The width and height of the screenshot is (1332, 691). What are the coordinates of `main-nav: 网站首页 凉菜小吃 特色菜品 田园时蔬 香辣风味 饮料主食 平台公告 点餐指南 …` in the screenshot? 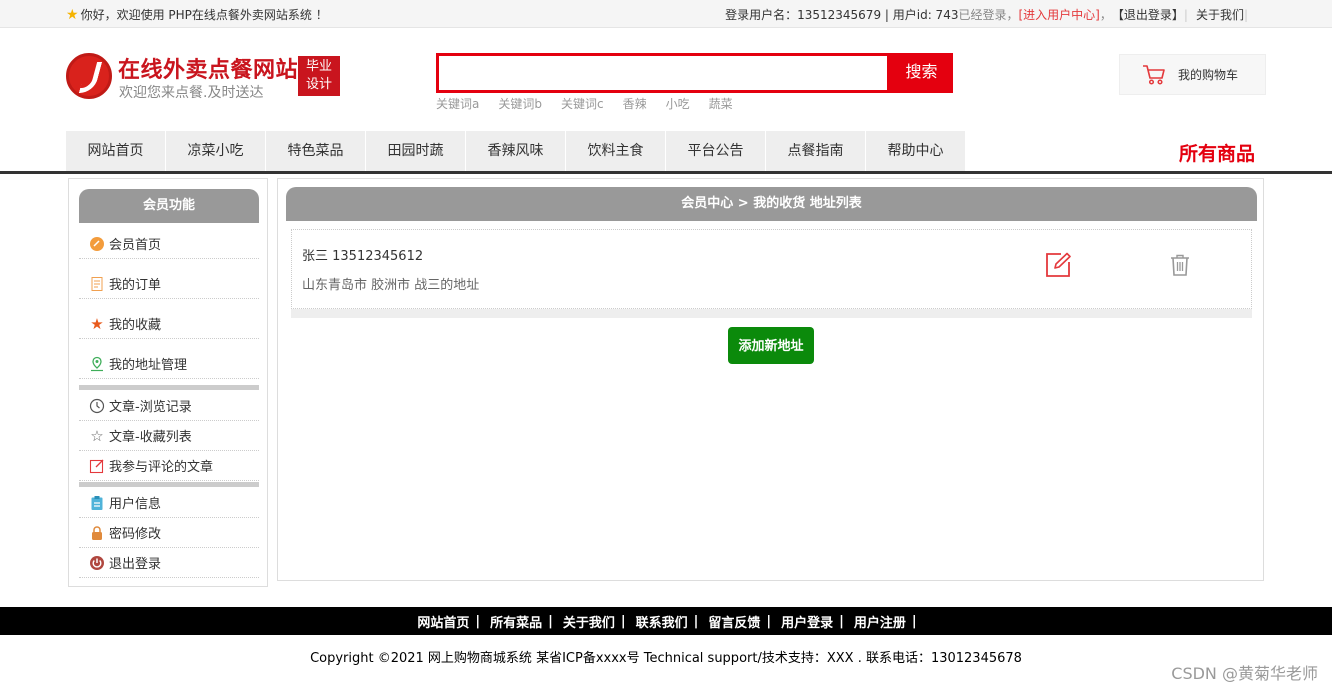 It's located at (516, 151).